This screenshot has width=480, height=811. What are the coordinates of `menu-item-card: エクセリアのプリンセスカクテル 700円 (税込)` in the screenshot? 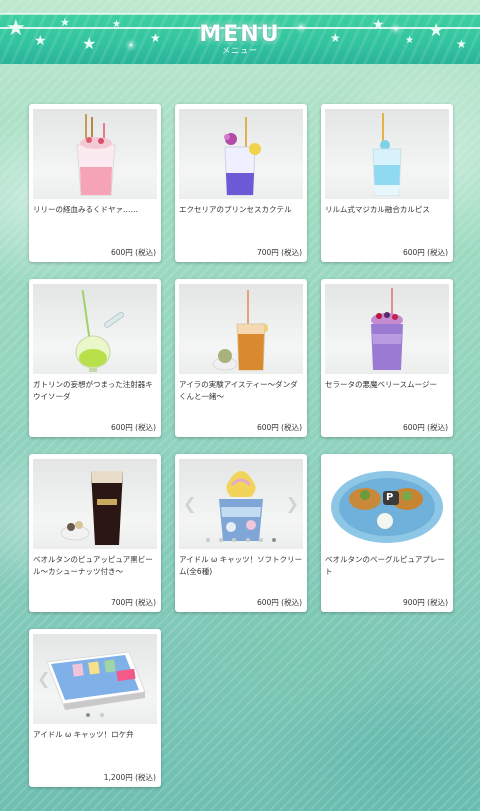 It's located at (241, 183).